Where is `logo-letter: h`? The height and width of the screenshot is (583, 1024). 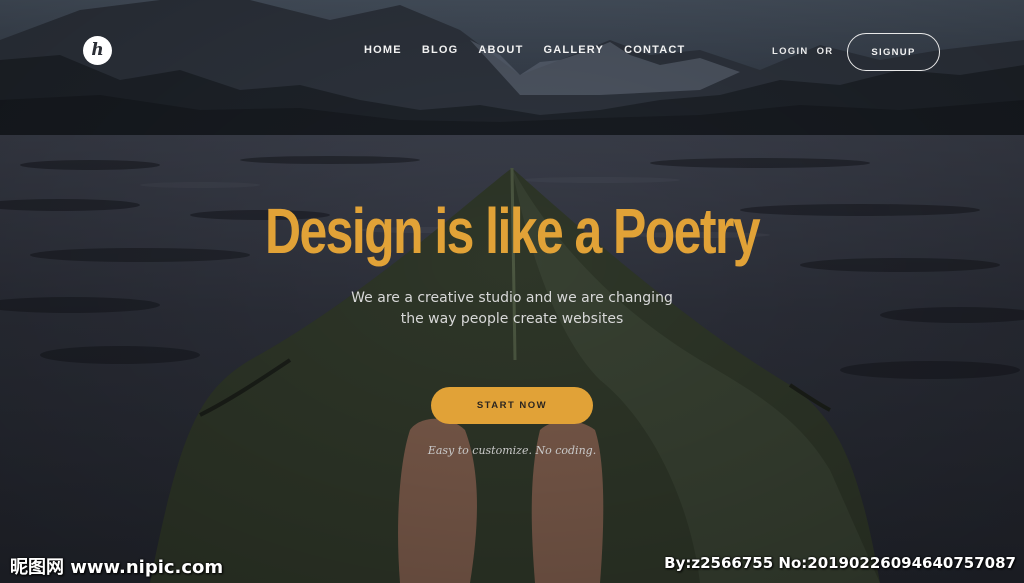
logo-letter: h is located at coordinates (97, 50).